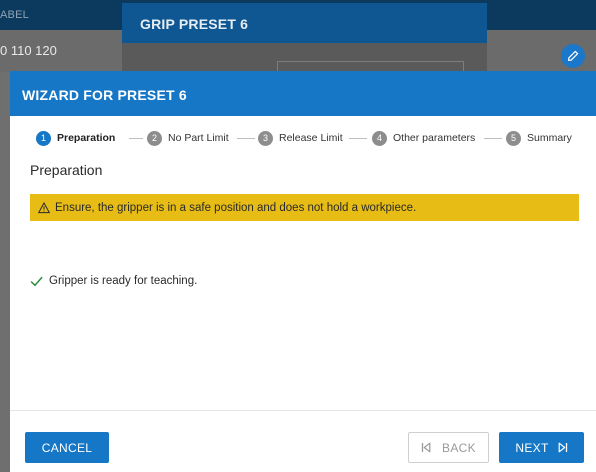 The height and width of the screenshot is (472, 596). Describe the element at coordinates (123, 281) in the screenshot. I see `status-text: Gripper is ready for teaching.` at that location.